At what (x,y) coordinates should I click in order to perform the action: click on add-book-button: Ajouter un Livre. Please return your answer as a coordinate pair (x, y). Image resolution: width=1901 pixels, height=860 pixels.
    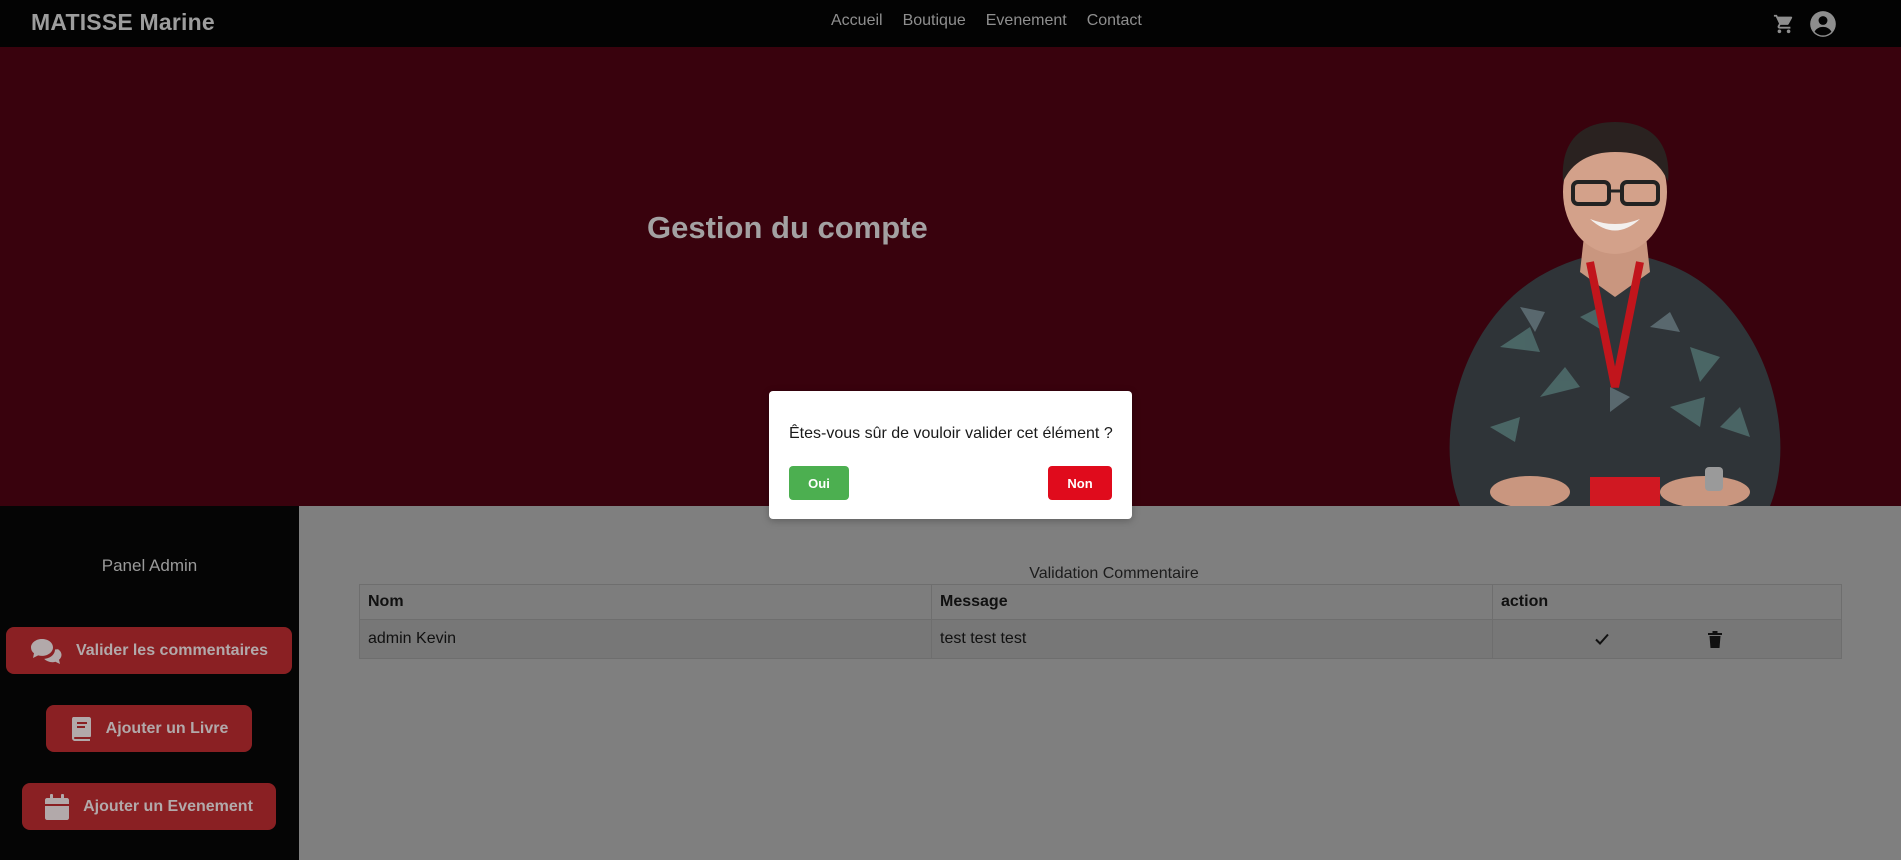
    Looking at the image, I should click on (149, 728).